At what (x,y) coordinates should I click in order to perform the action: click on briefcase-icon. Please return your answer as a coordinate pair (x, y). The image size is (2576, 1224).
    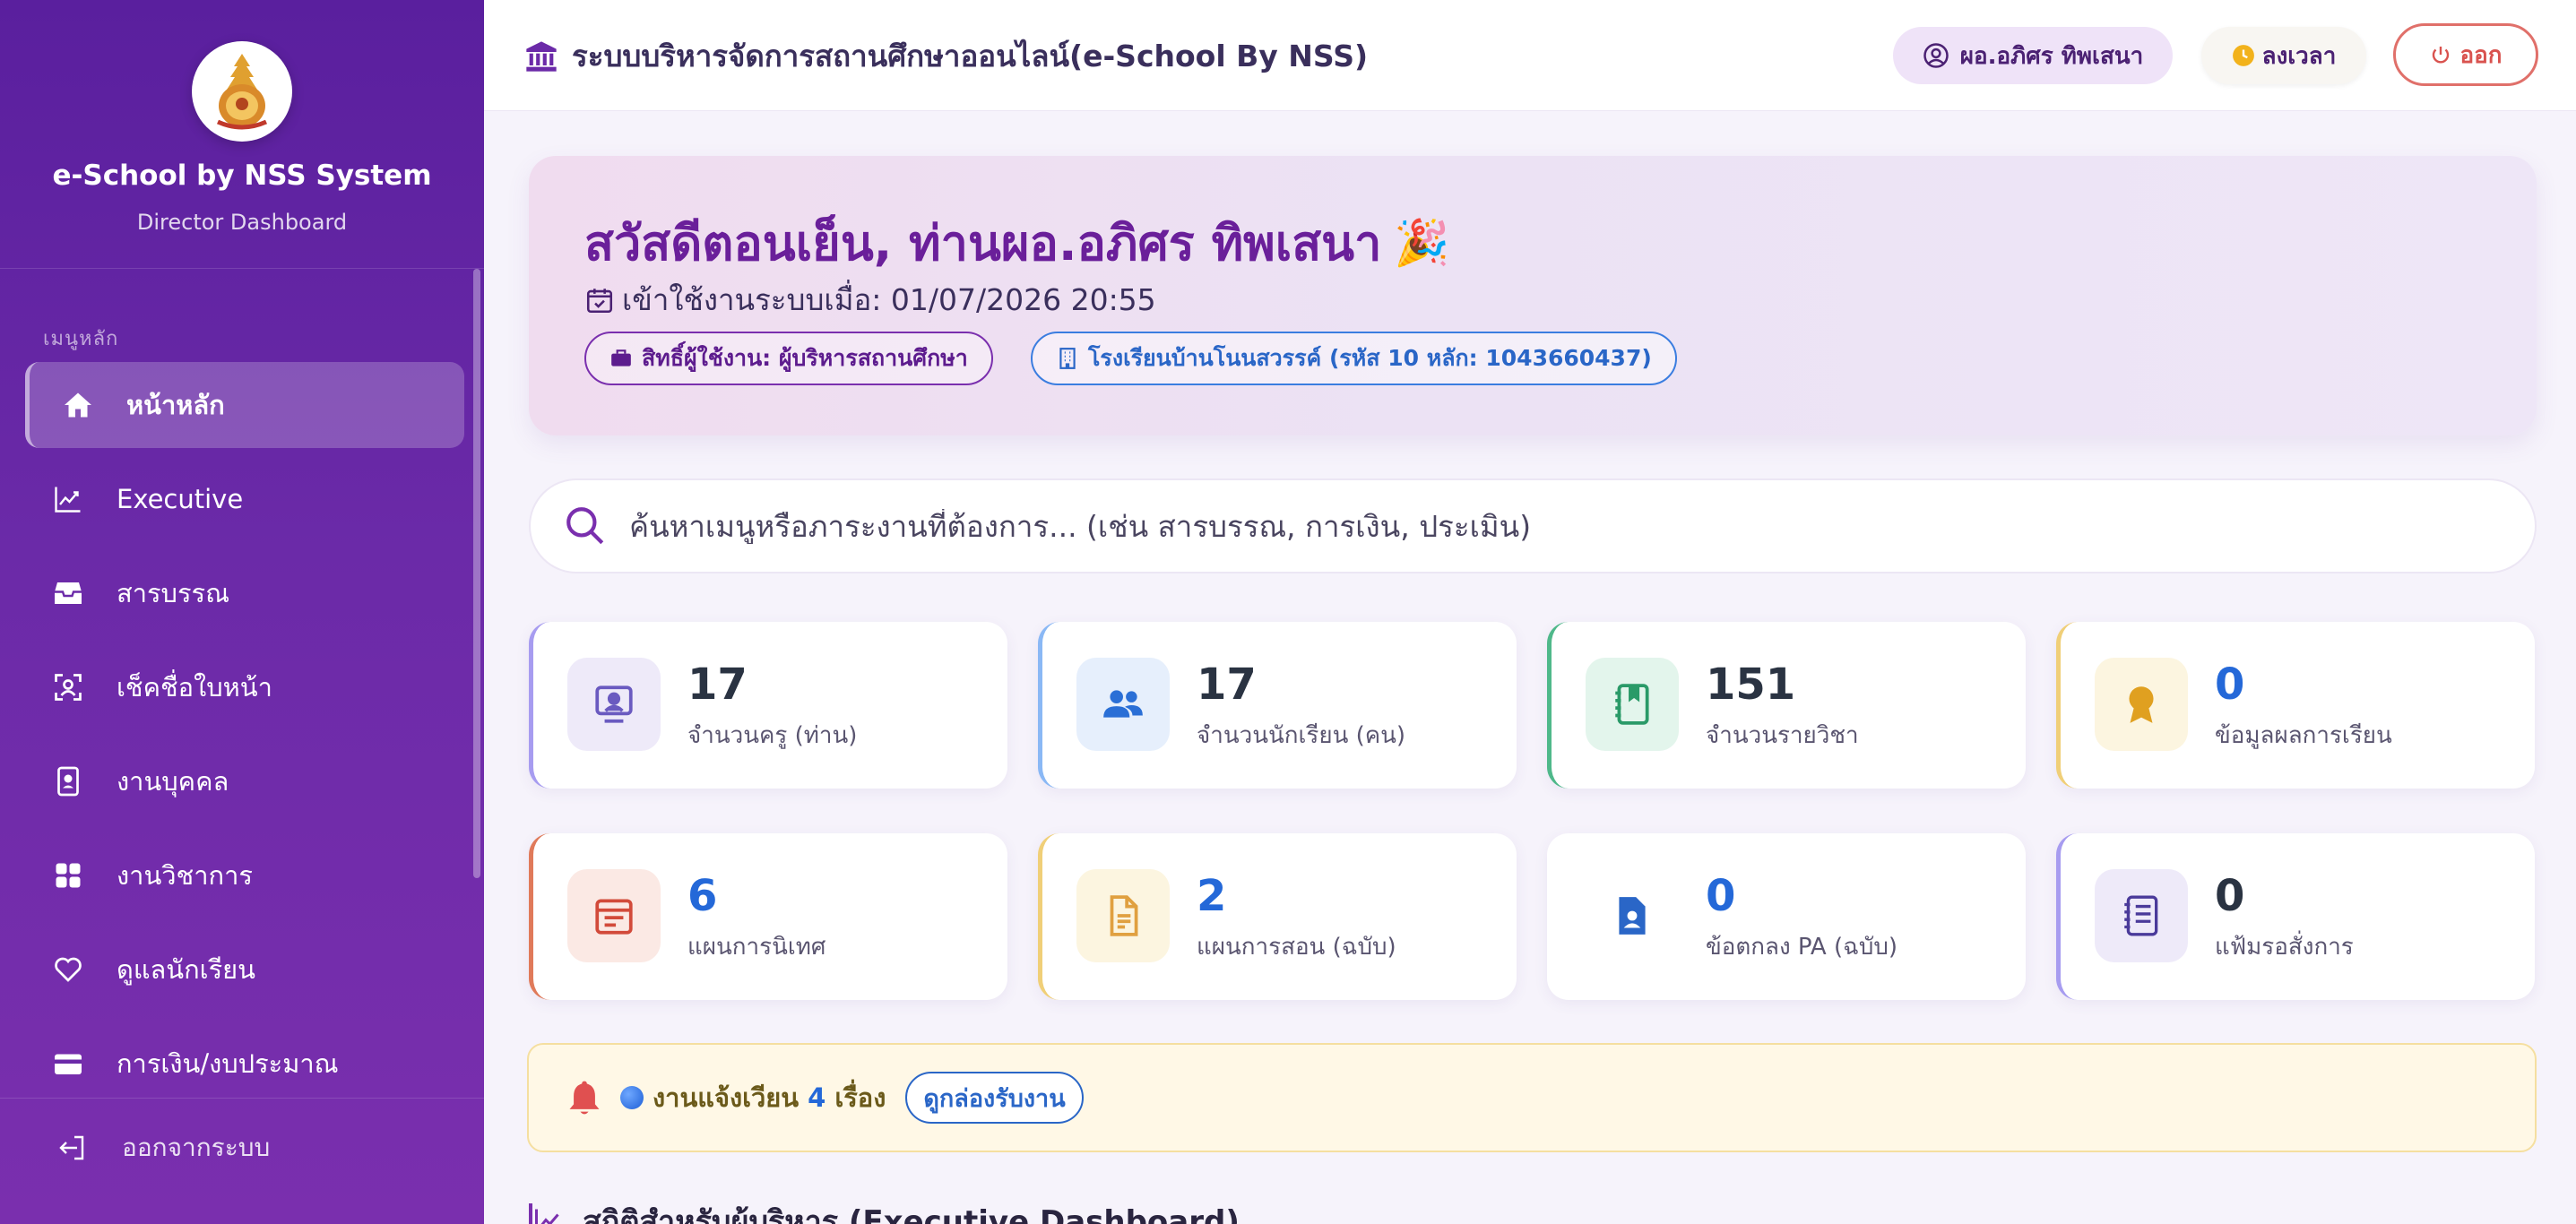
    Looking at the image, I should click on (621, 357).